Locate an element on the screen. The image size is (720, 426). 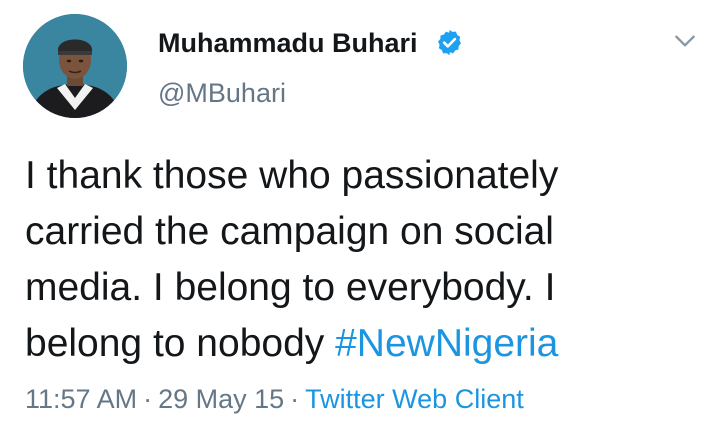
author-handle: @MBuhari is located at coordinates (222, 93).